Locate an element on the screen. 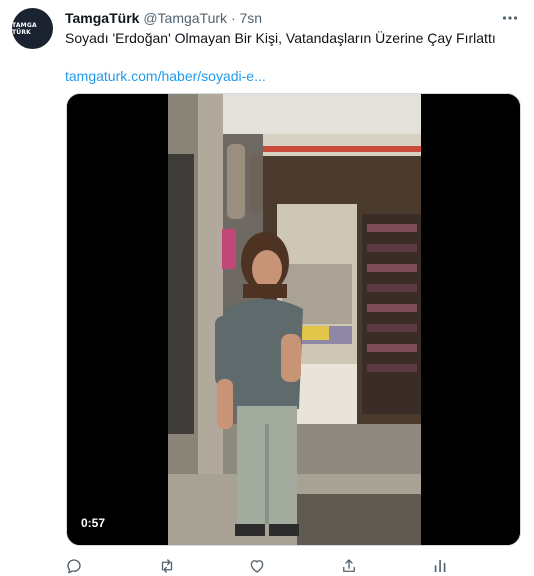 The width and height of the screenshot is (534, 576). avatar: TAMGA TÜRK is located at coordinates (32, 28).